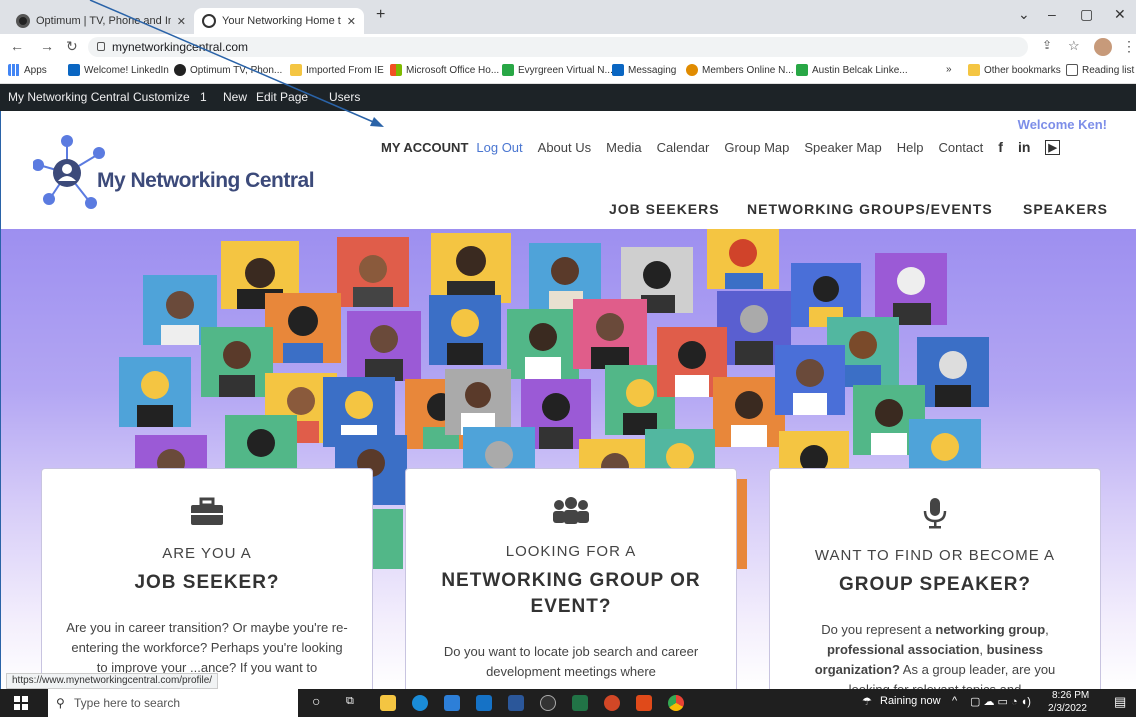  I want to click on bookmark-label: Imported From IE, so click(345, 70).